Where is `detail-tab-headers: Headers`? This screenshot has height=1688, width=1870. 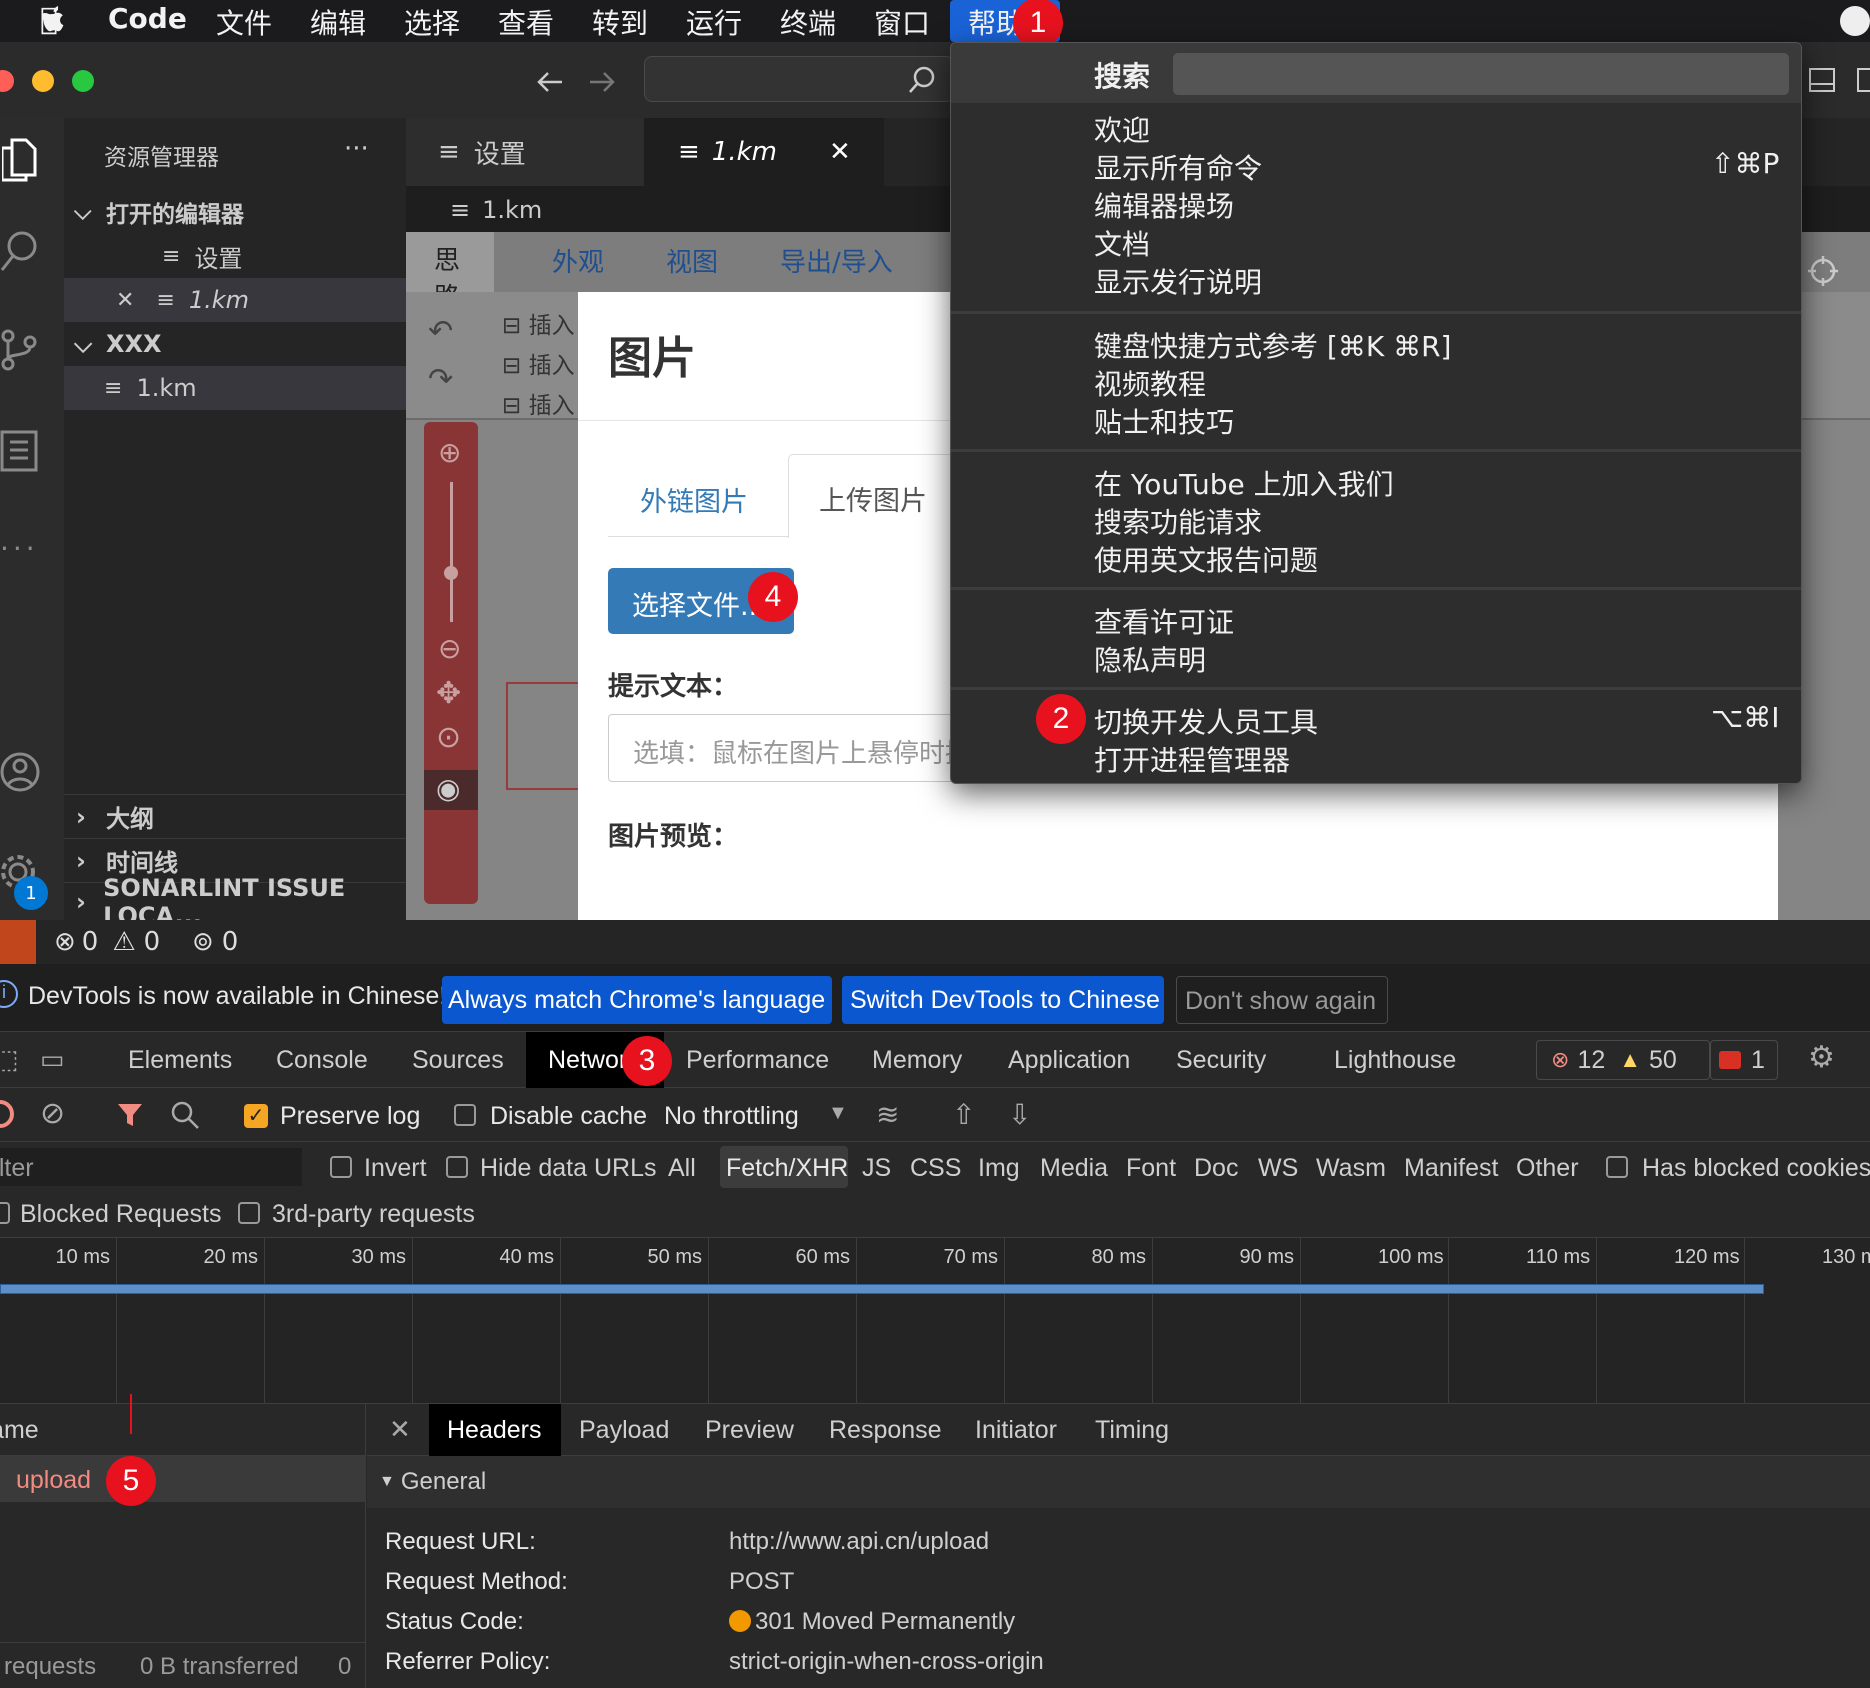
detail-tab-headers: Headers is located at coordinates (495, 1430).